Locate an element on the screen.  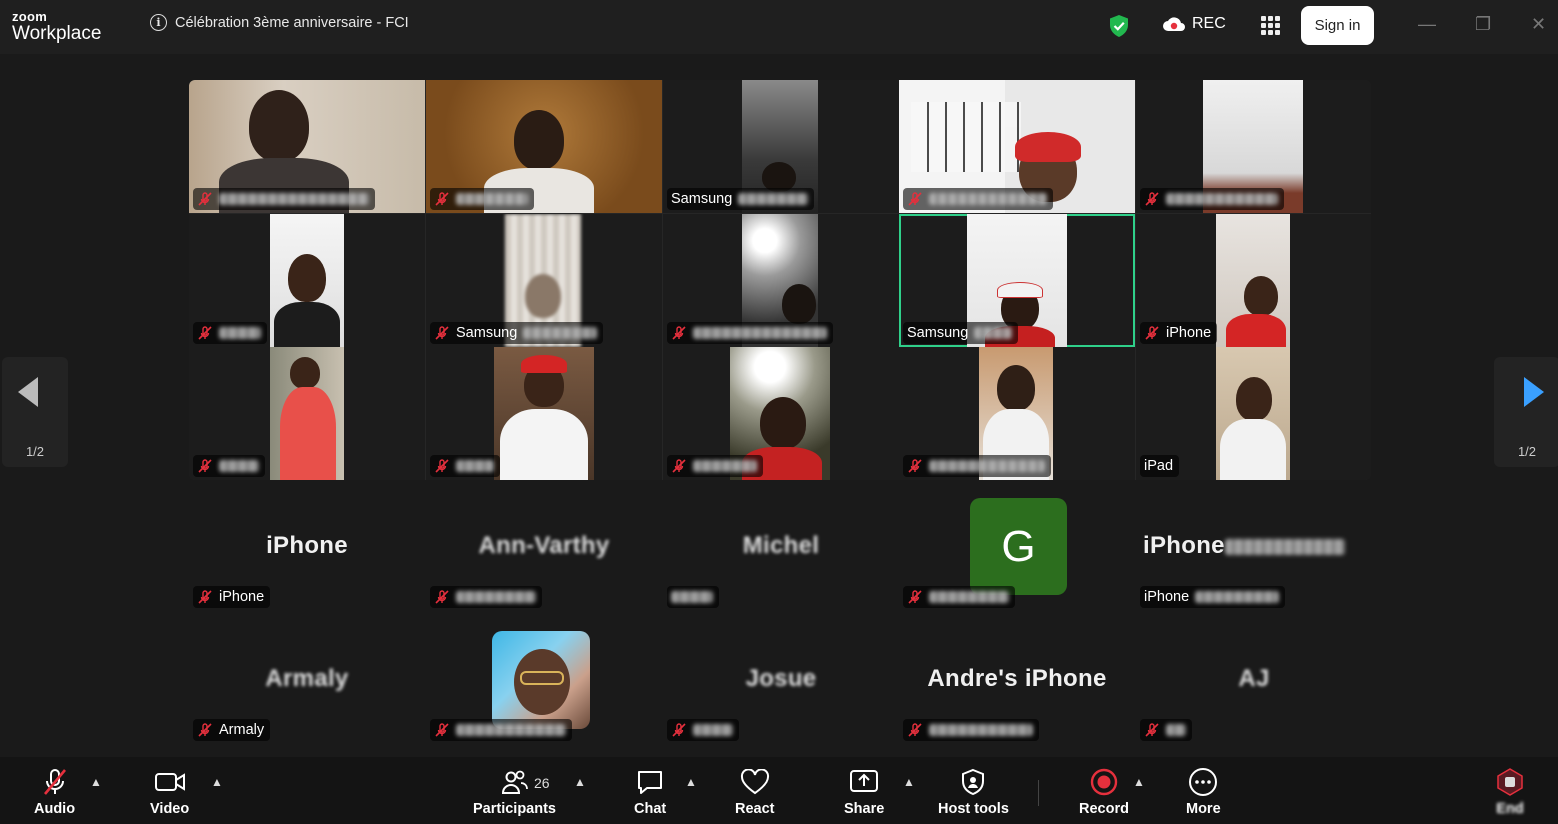
react-button: React is located at coordinates (755, 792).